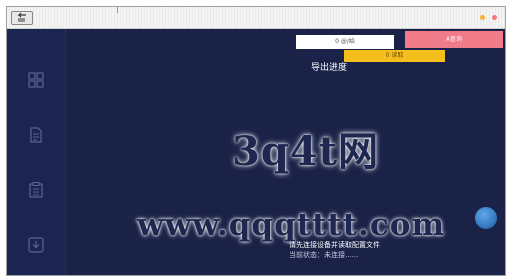  I want to click on close-button, so click(494, 17).